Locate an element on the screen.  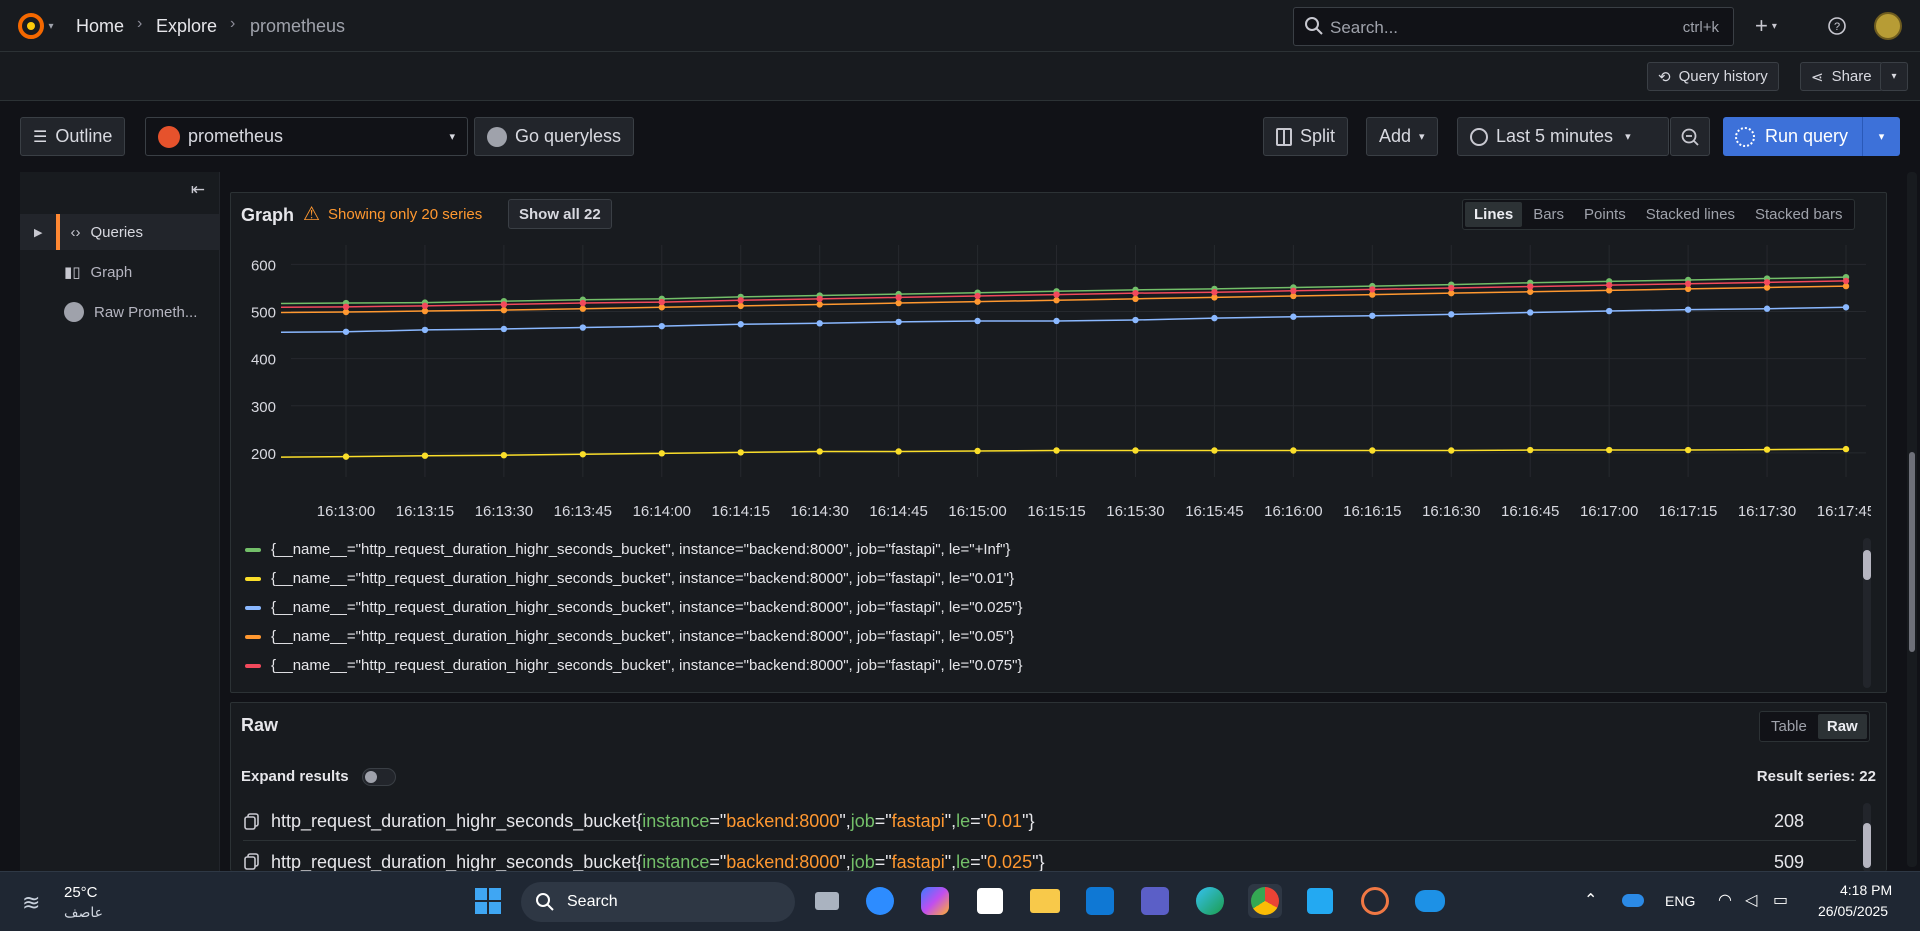
x-tick-label: 16:15:45 is located at coordinates (1214, 511).